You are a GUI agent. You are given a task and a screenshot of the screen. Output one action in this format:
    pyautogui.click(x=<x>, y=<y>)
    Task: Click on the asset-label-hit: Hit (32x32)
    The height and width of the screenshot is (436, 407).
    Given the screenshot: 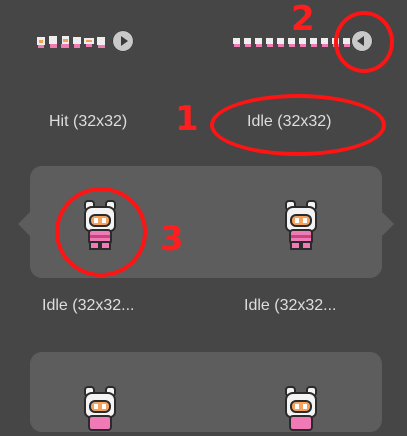 What is the action you would take?
    pyautogui.click(x=88, y=121)
    